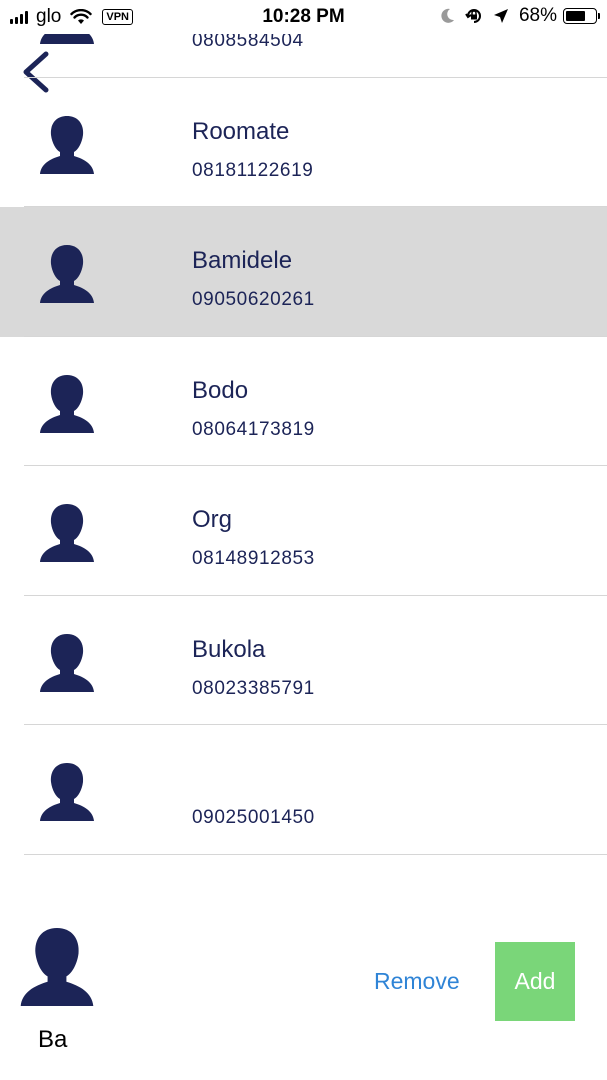 The width and height of the screenshot is (607, 1080). I want to click on battery-percent: 68%, so click(537, 15).